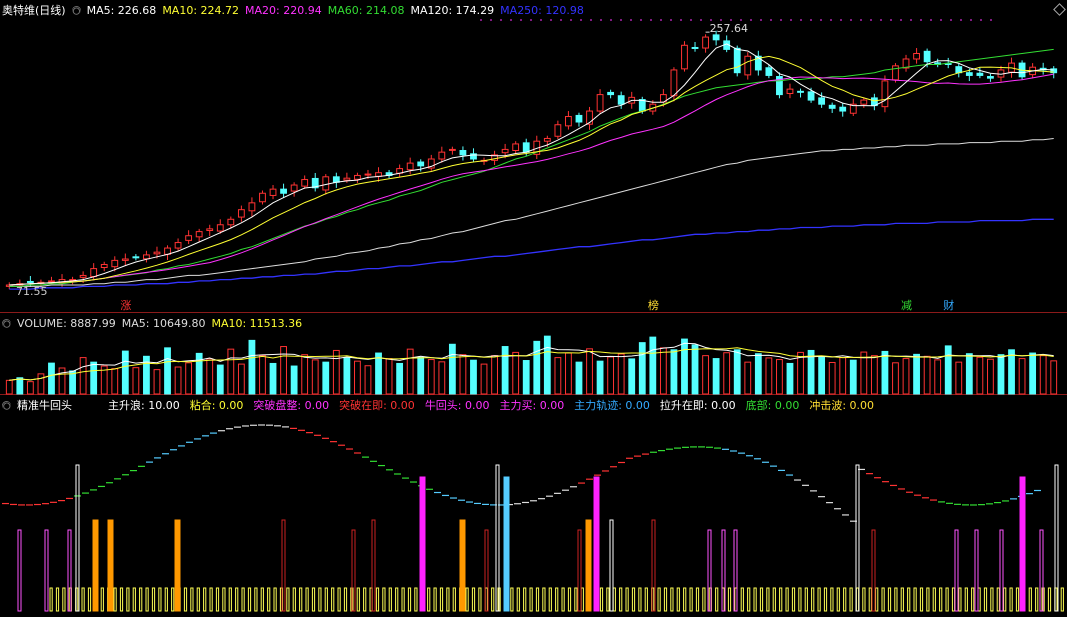 This screenshot has width=1067, height=617. Describe the element at coordinates (291, 405) in the screenshot. I see `indicator-突破盘整: 突破盘整: 0.00` at that location.